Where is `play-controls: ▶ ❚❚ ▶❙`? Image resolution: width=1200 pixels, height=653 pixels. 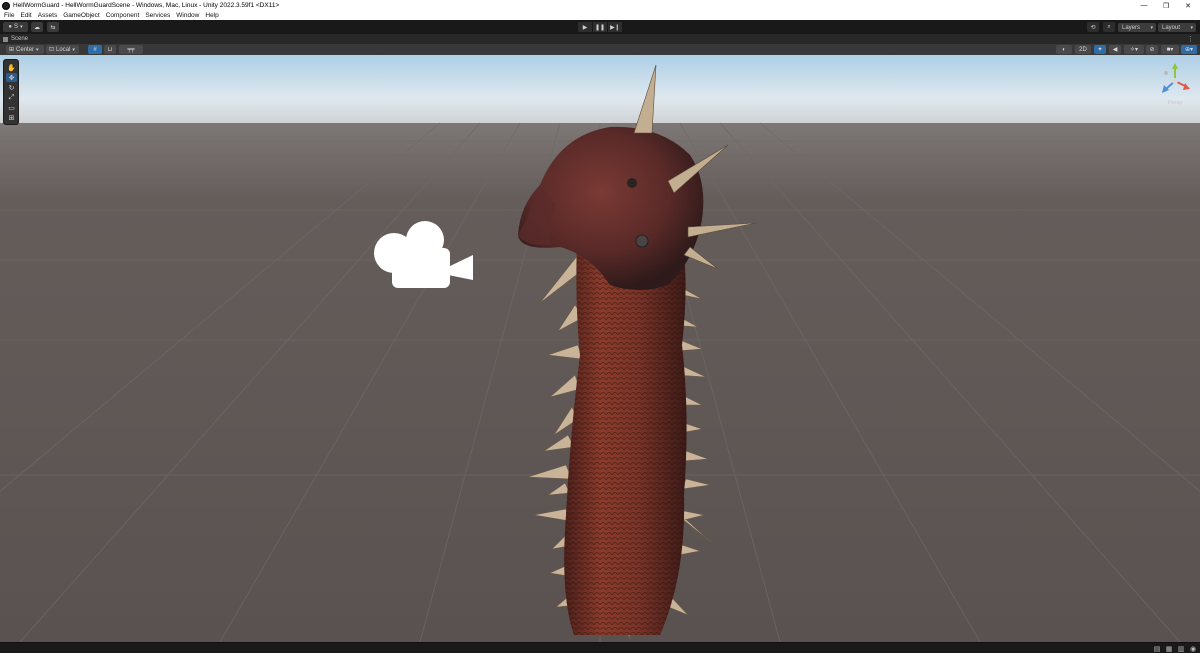
play-controls: ▶ ❚❚ ▶❙ is located at coordinates (600, 27).